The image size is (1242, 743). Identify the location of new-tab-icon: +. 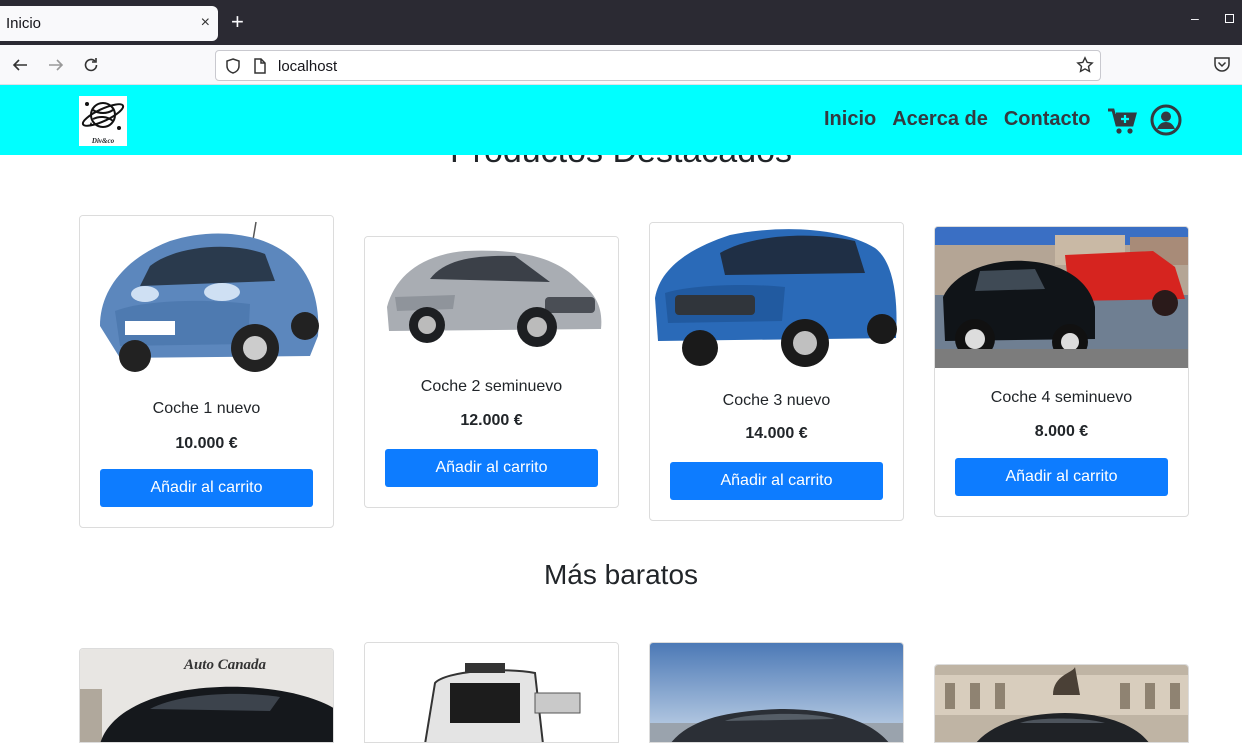
(237, 22).